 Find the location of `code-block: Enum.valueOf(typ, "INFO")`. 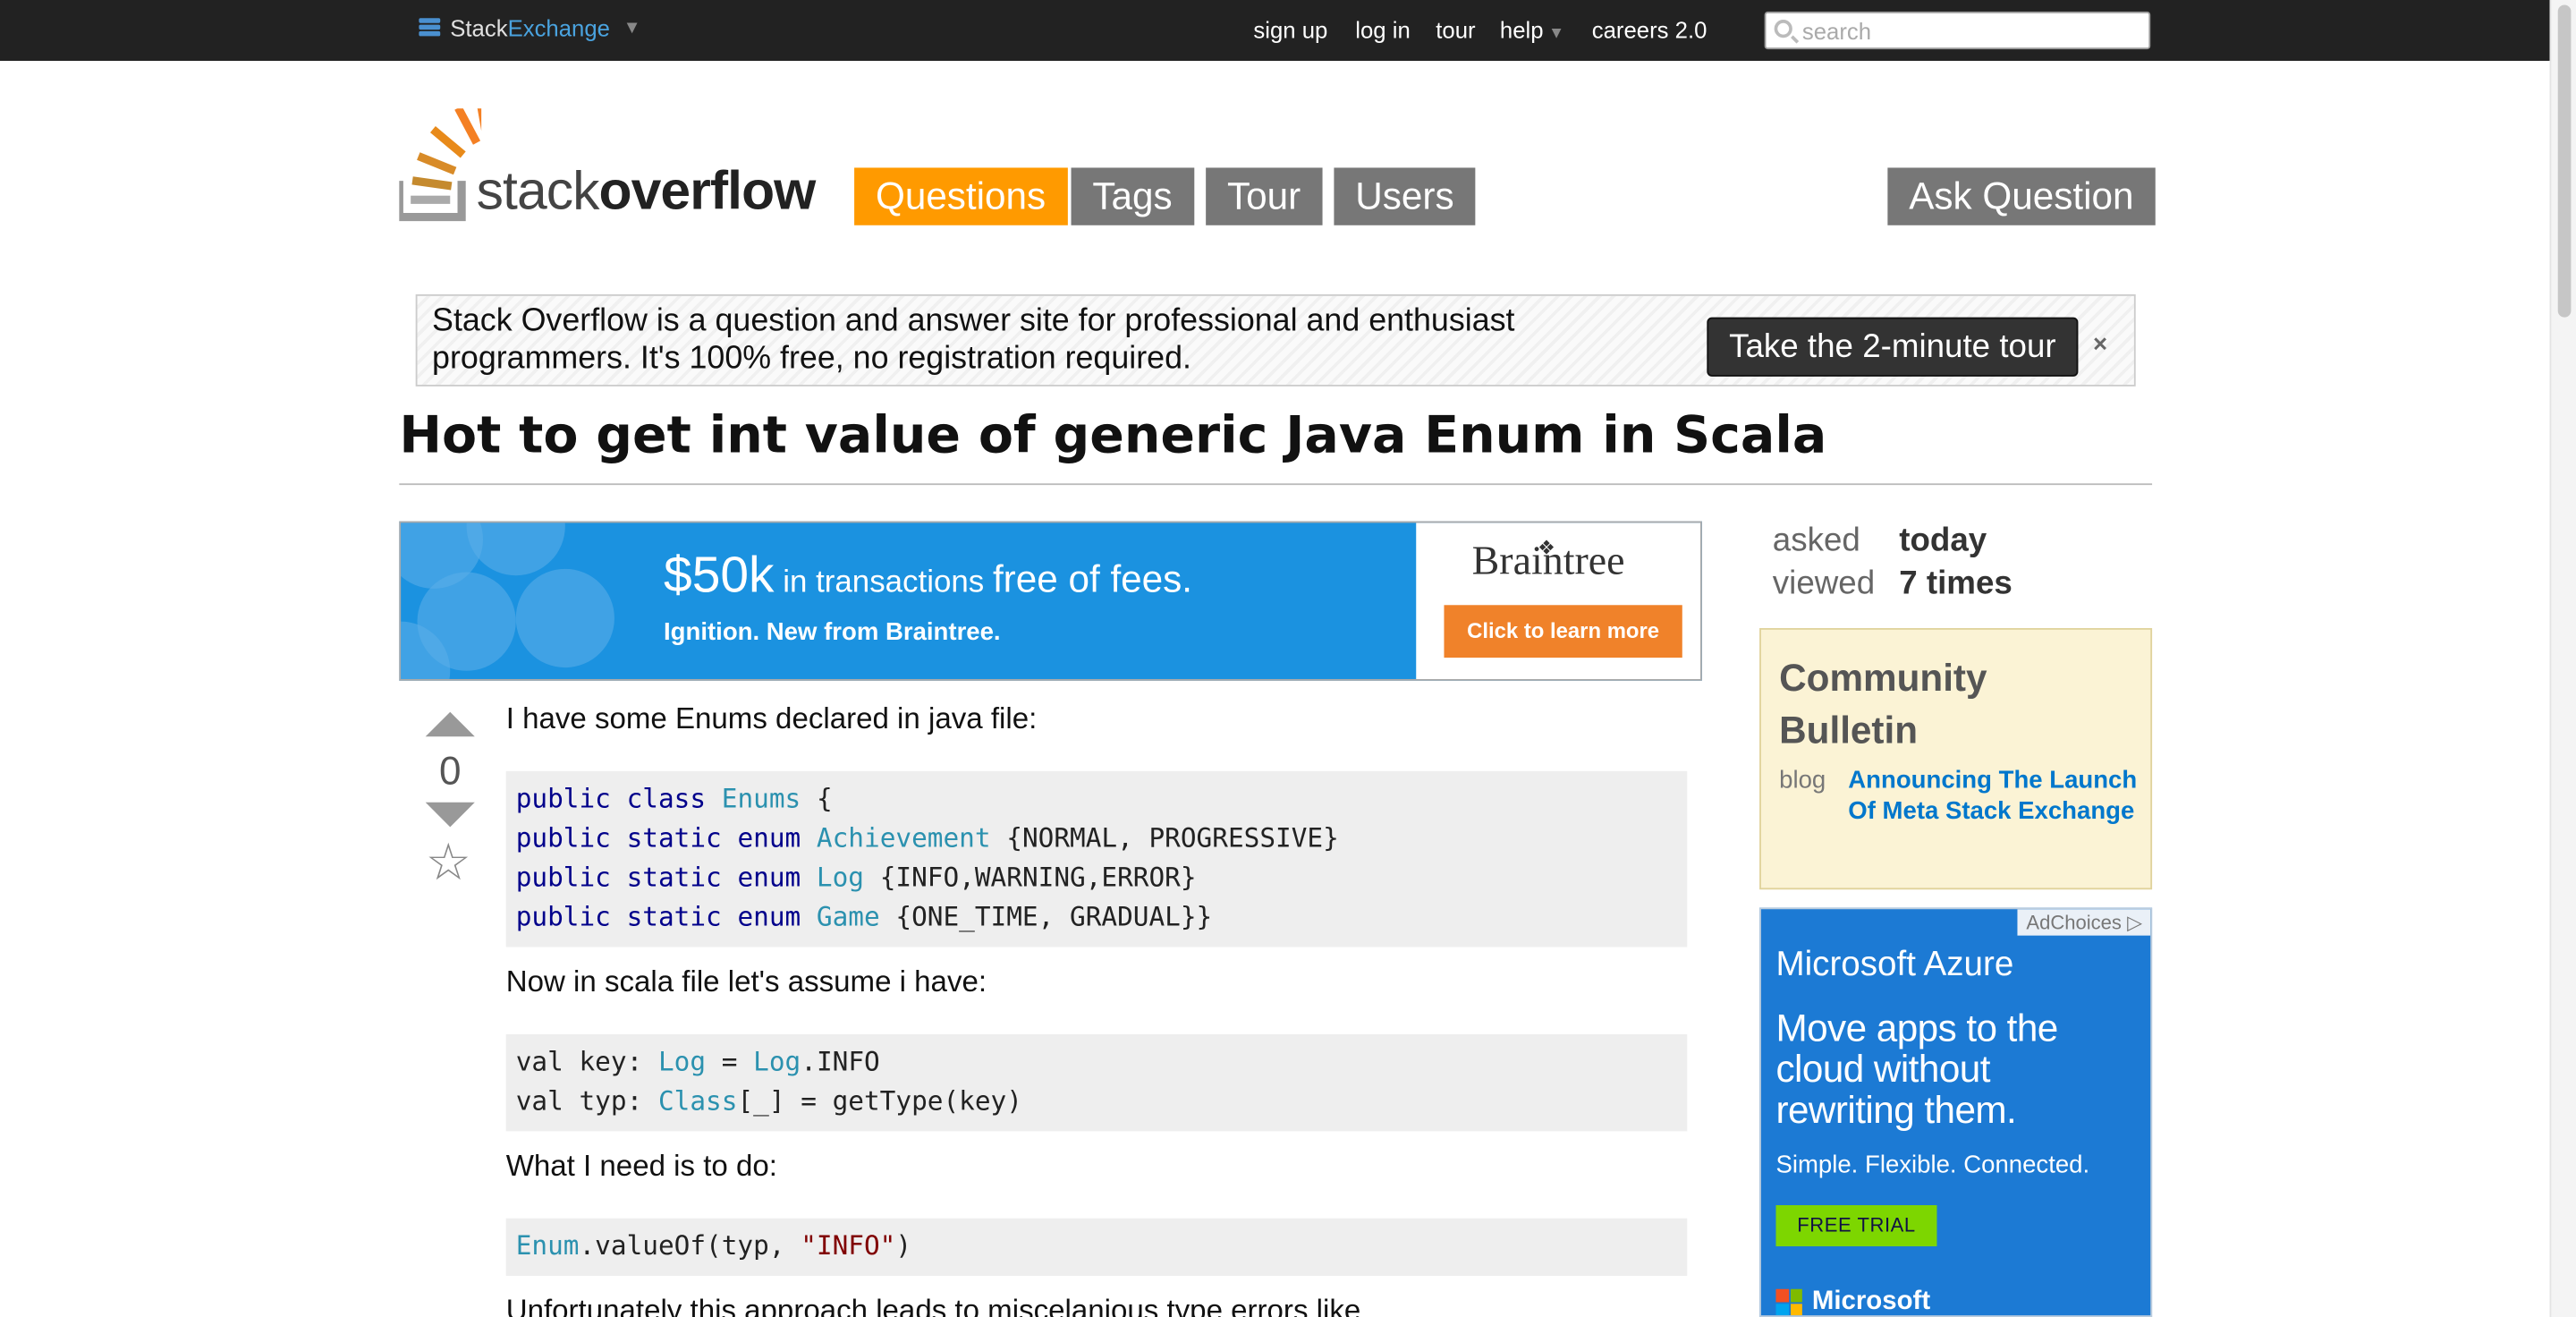

code-block: Enum.valueOf(typ, "INFO") is located at coordinates (1096, 1248).